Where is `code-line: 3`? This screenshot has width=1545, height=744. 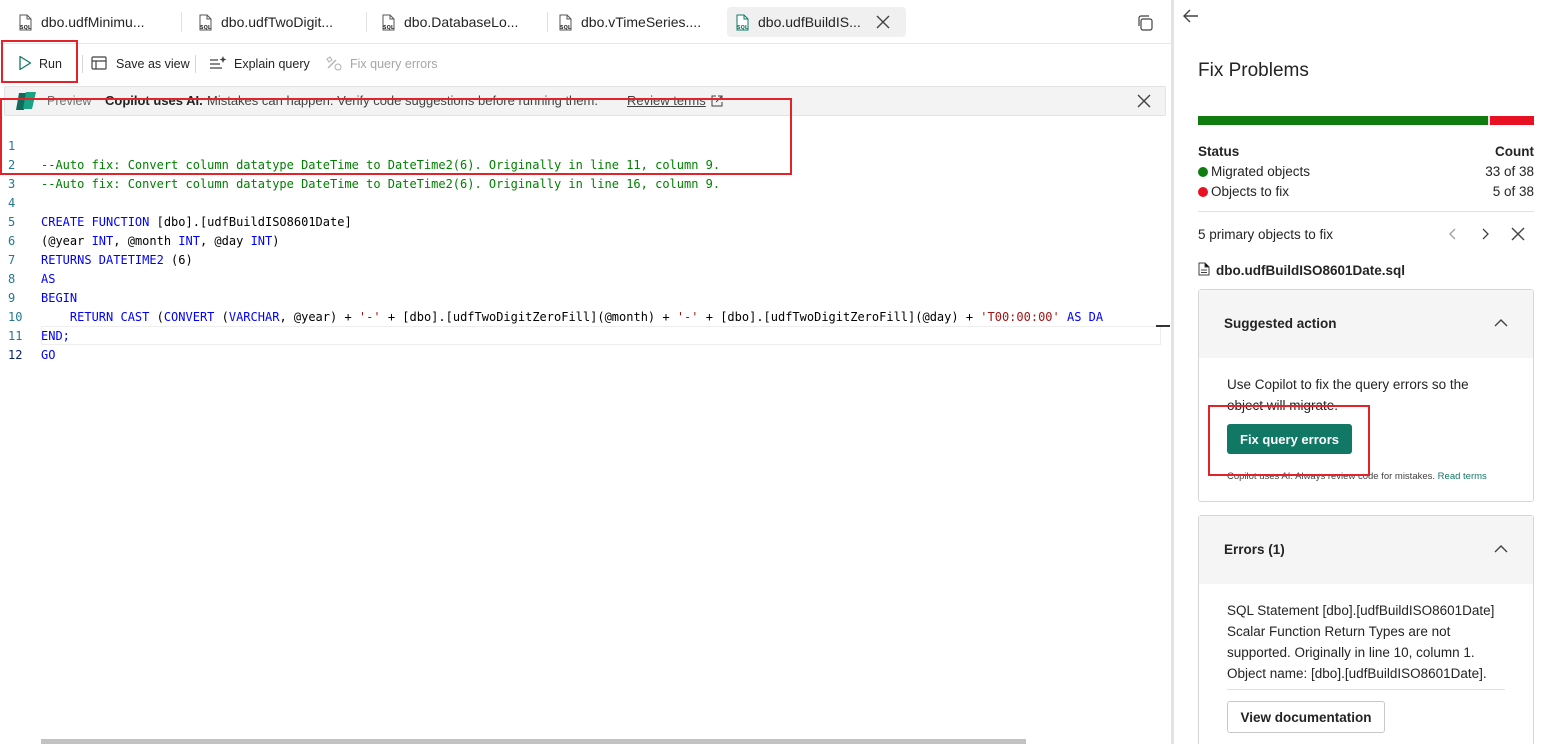 code-line: 3 is located at coordinates (585, 173).